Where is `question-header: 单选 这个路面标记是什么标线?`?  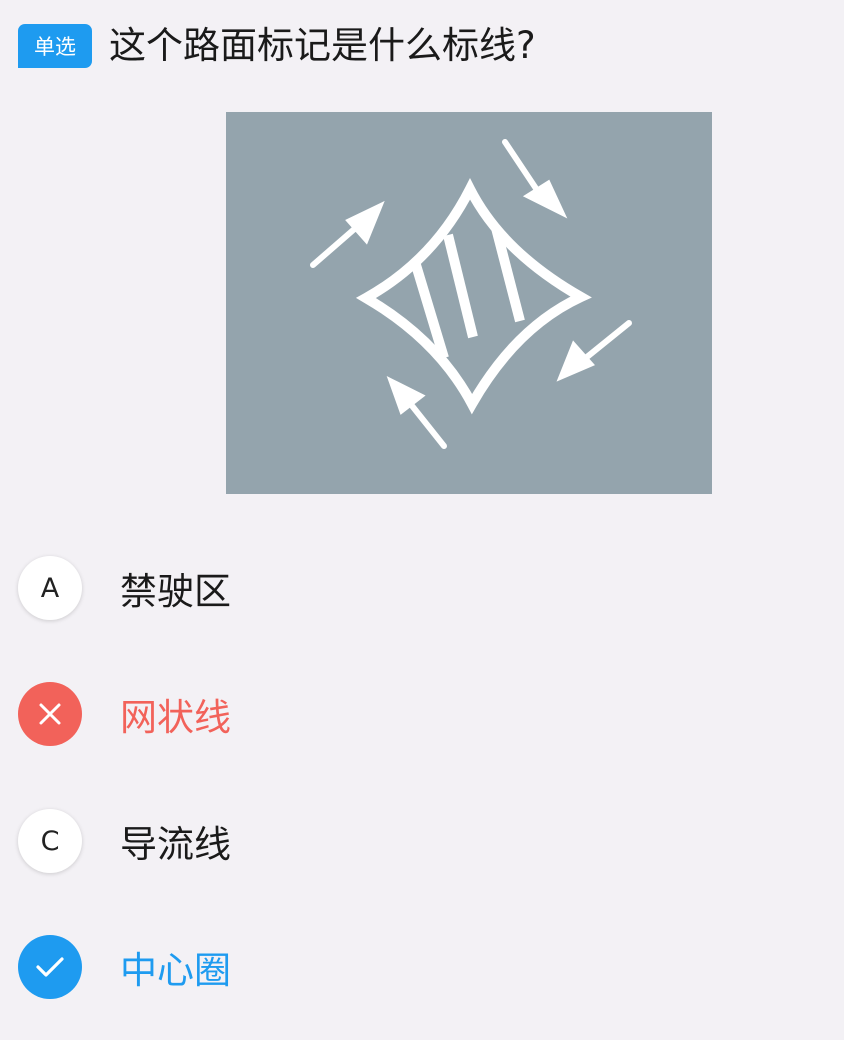
question-header: 单选 这个路面标记是什么标线? is located at coordinates (277, 46).